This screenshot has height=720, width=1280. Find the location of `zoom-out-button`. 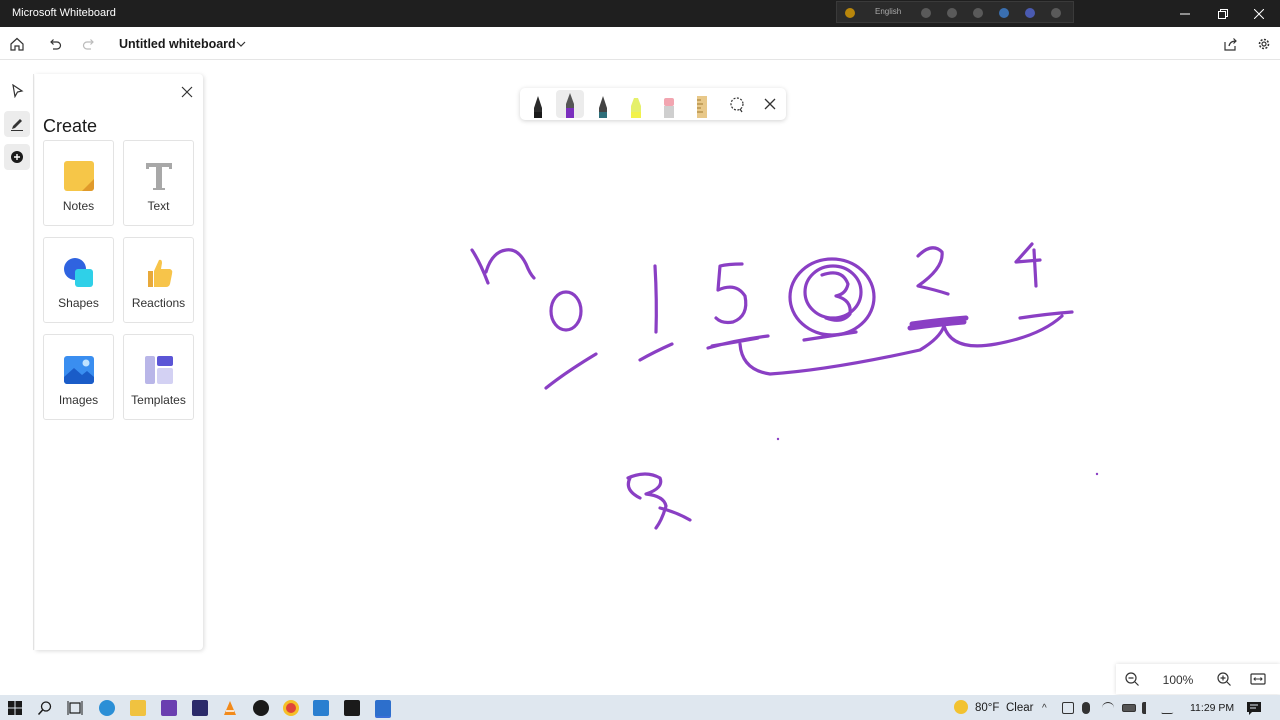

zoom-out-button is located at coordinates (1132, 679).